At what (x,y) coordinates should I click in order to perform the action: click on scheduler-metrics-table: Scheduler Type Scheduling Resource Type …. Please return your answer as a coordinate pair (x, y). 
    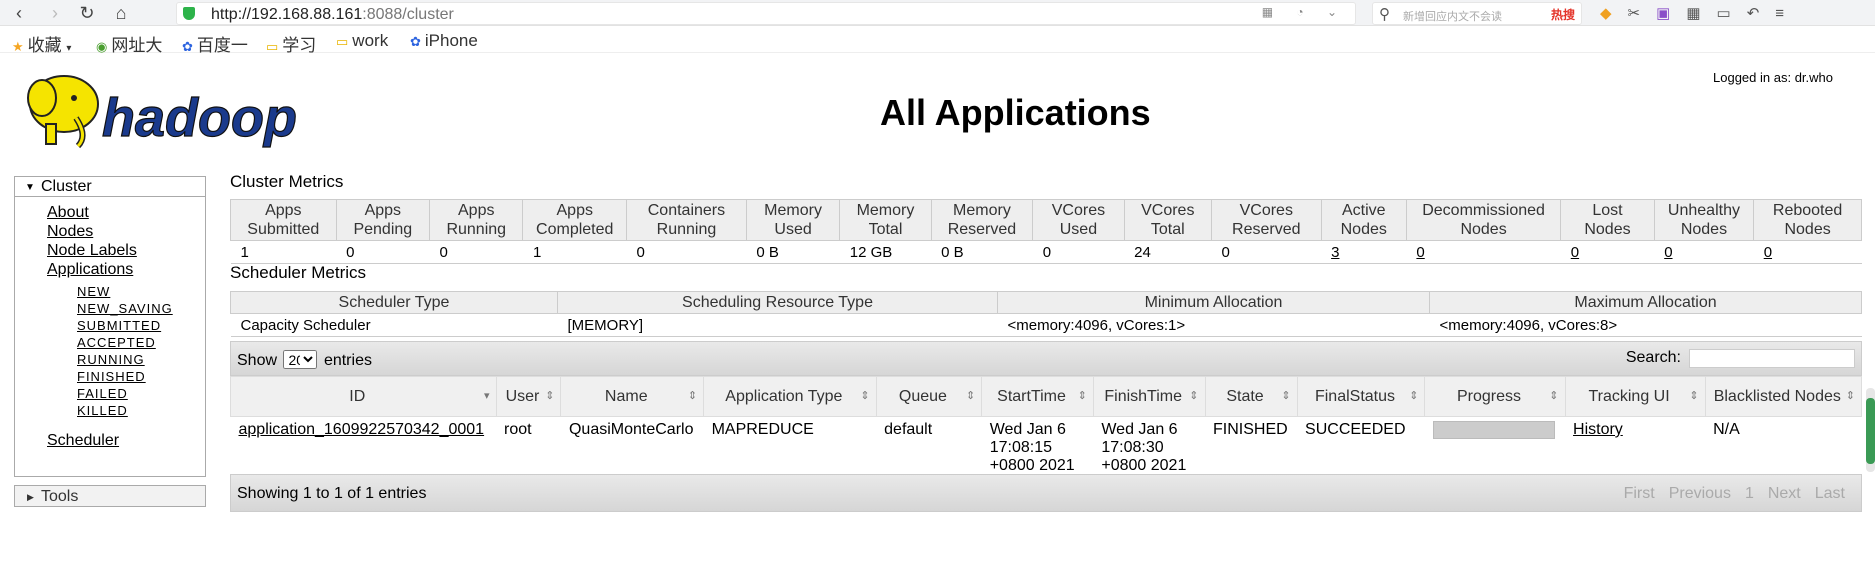
    Looking at the image, I should click on (1046, 314).